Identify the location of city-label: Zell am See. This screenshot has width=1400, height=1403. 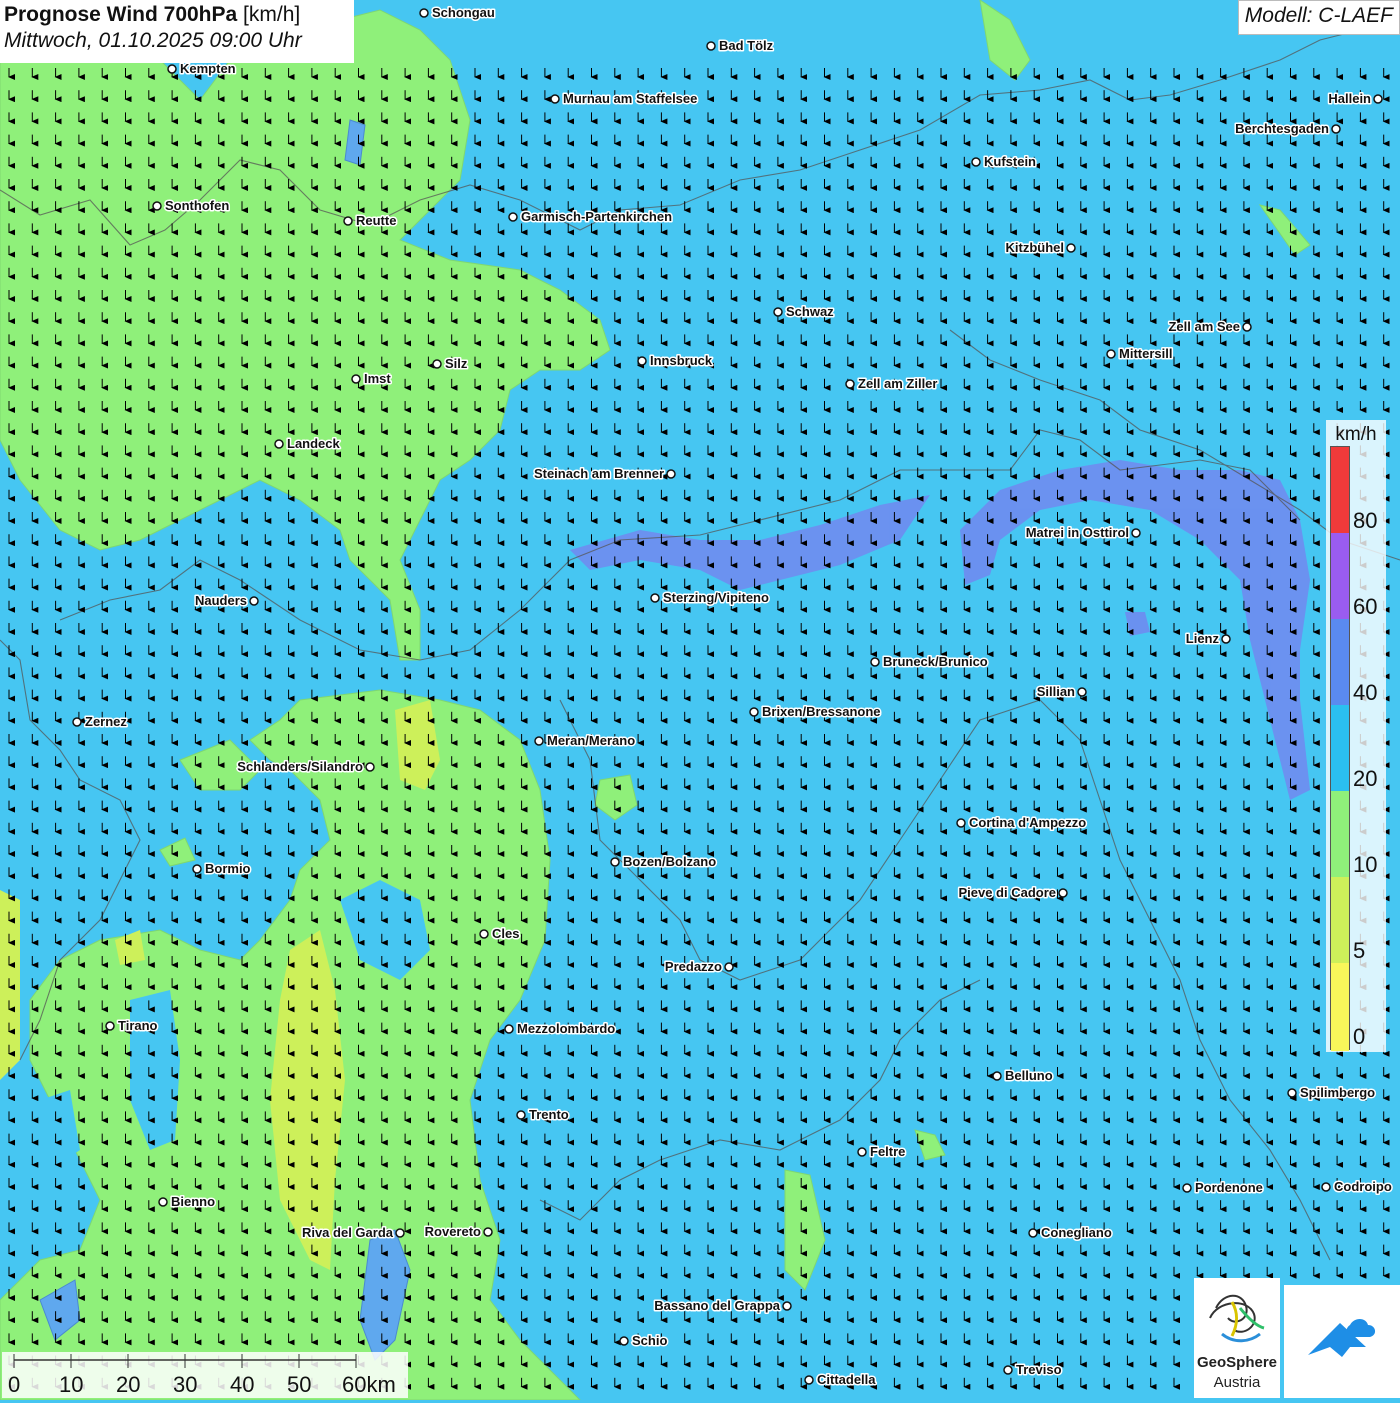
(1204, 326).